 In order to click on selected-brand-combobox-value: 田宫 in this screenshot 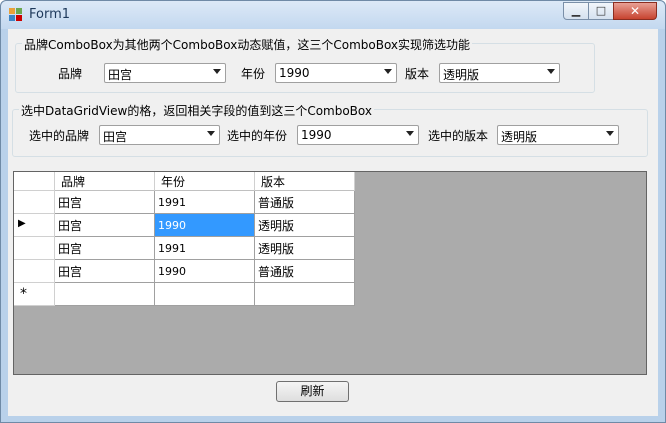, I will do `click(115, 137)`.